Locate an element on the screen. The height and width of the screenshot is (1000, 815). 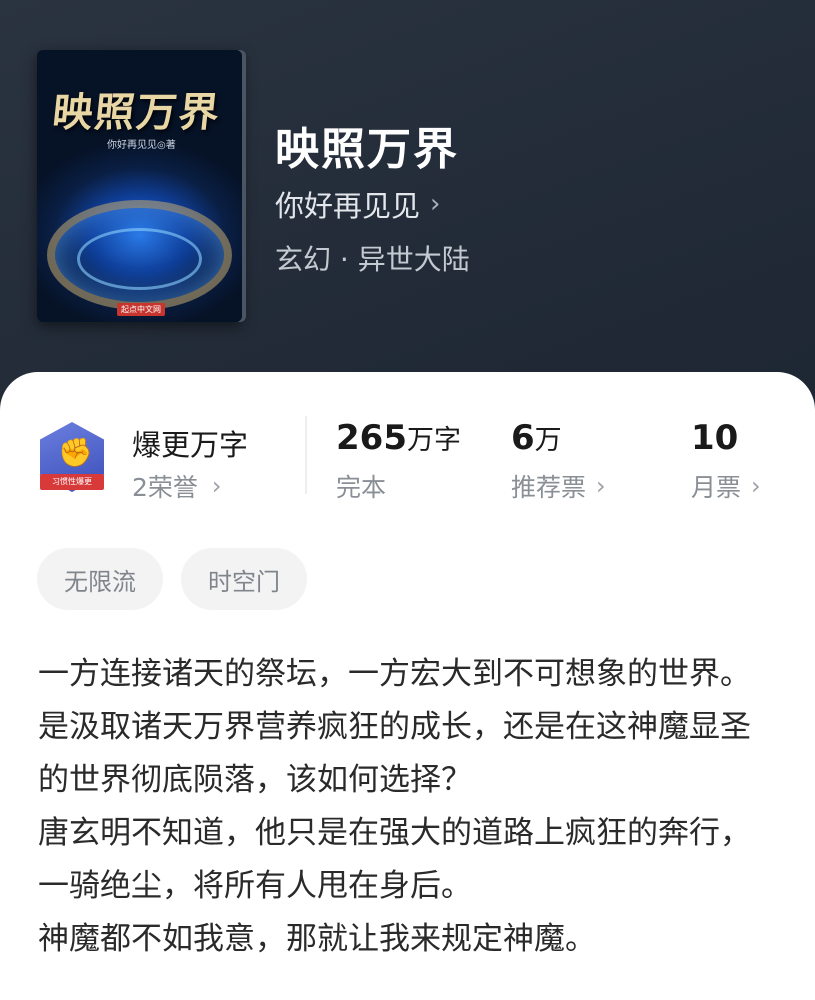
honor-badge: ✊ 习惯性爆更 is located at coordinates (72, 462).